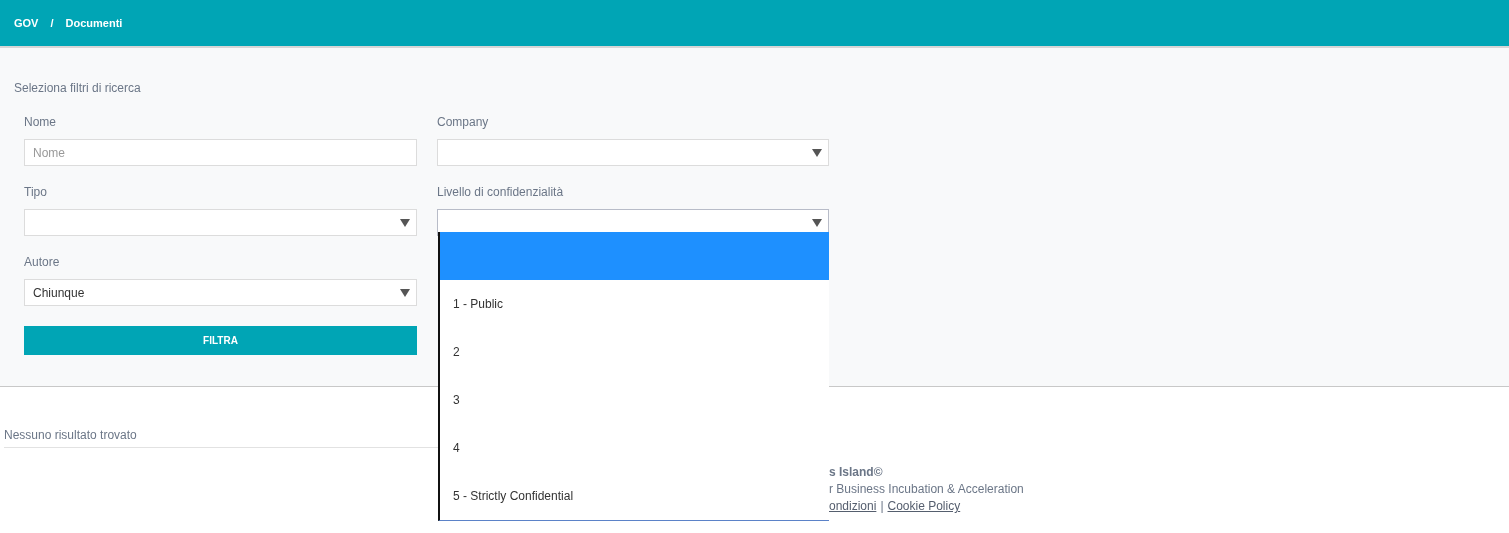 The image size is (1509, 533). Describe the element at coordinates (634, 400) in the screenshot. I see `dropdown-option: 3` at that location.